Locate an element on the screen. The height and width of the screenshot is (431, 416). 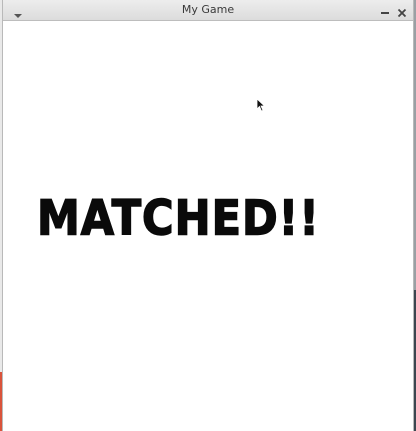
matched-message: MATCHED!! is located at coordinates (178, 219).